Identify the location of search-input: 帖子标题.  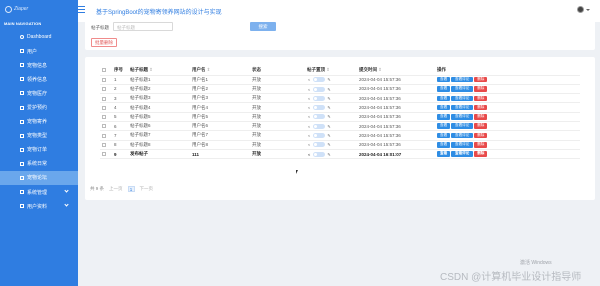
(143, 26).